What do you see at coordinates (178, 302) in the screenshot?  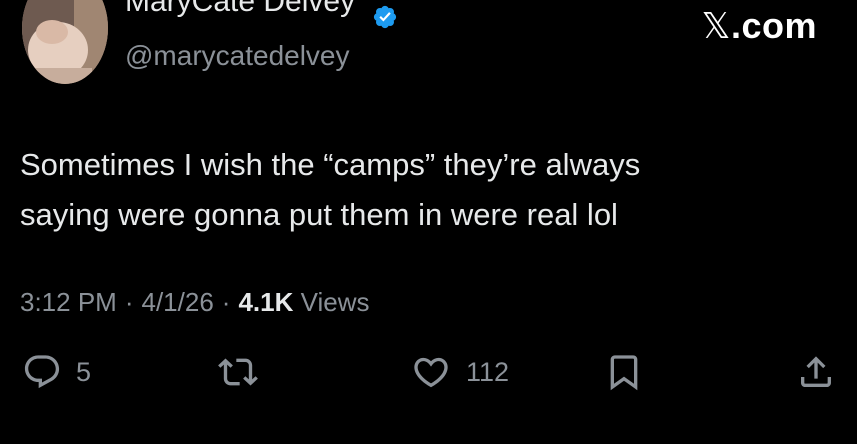 I see `tweet-date: 4/1/26` at bounding box center [178, 302].